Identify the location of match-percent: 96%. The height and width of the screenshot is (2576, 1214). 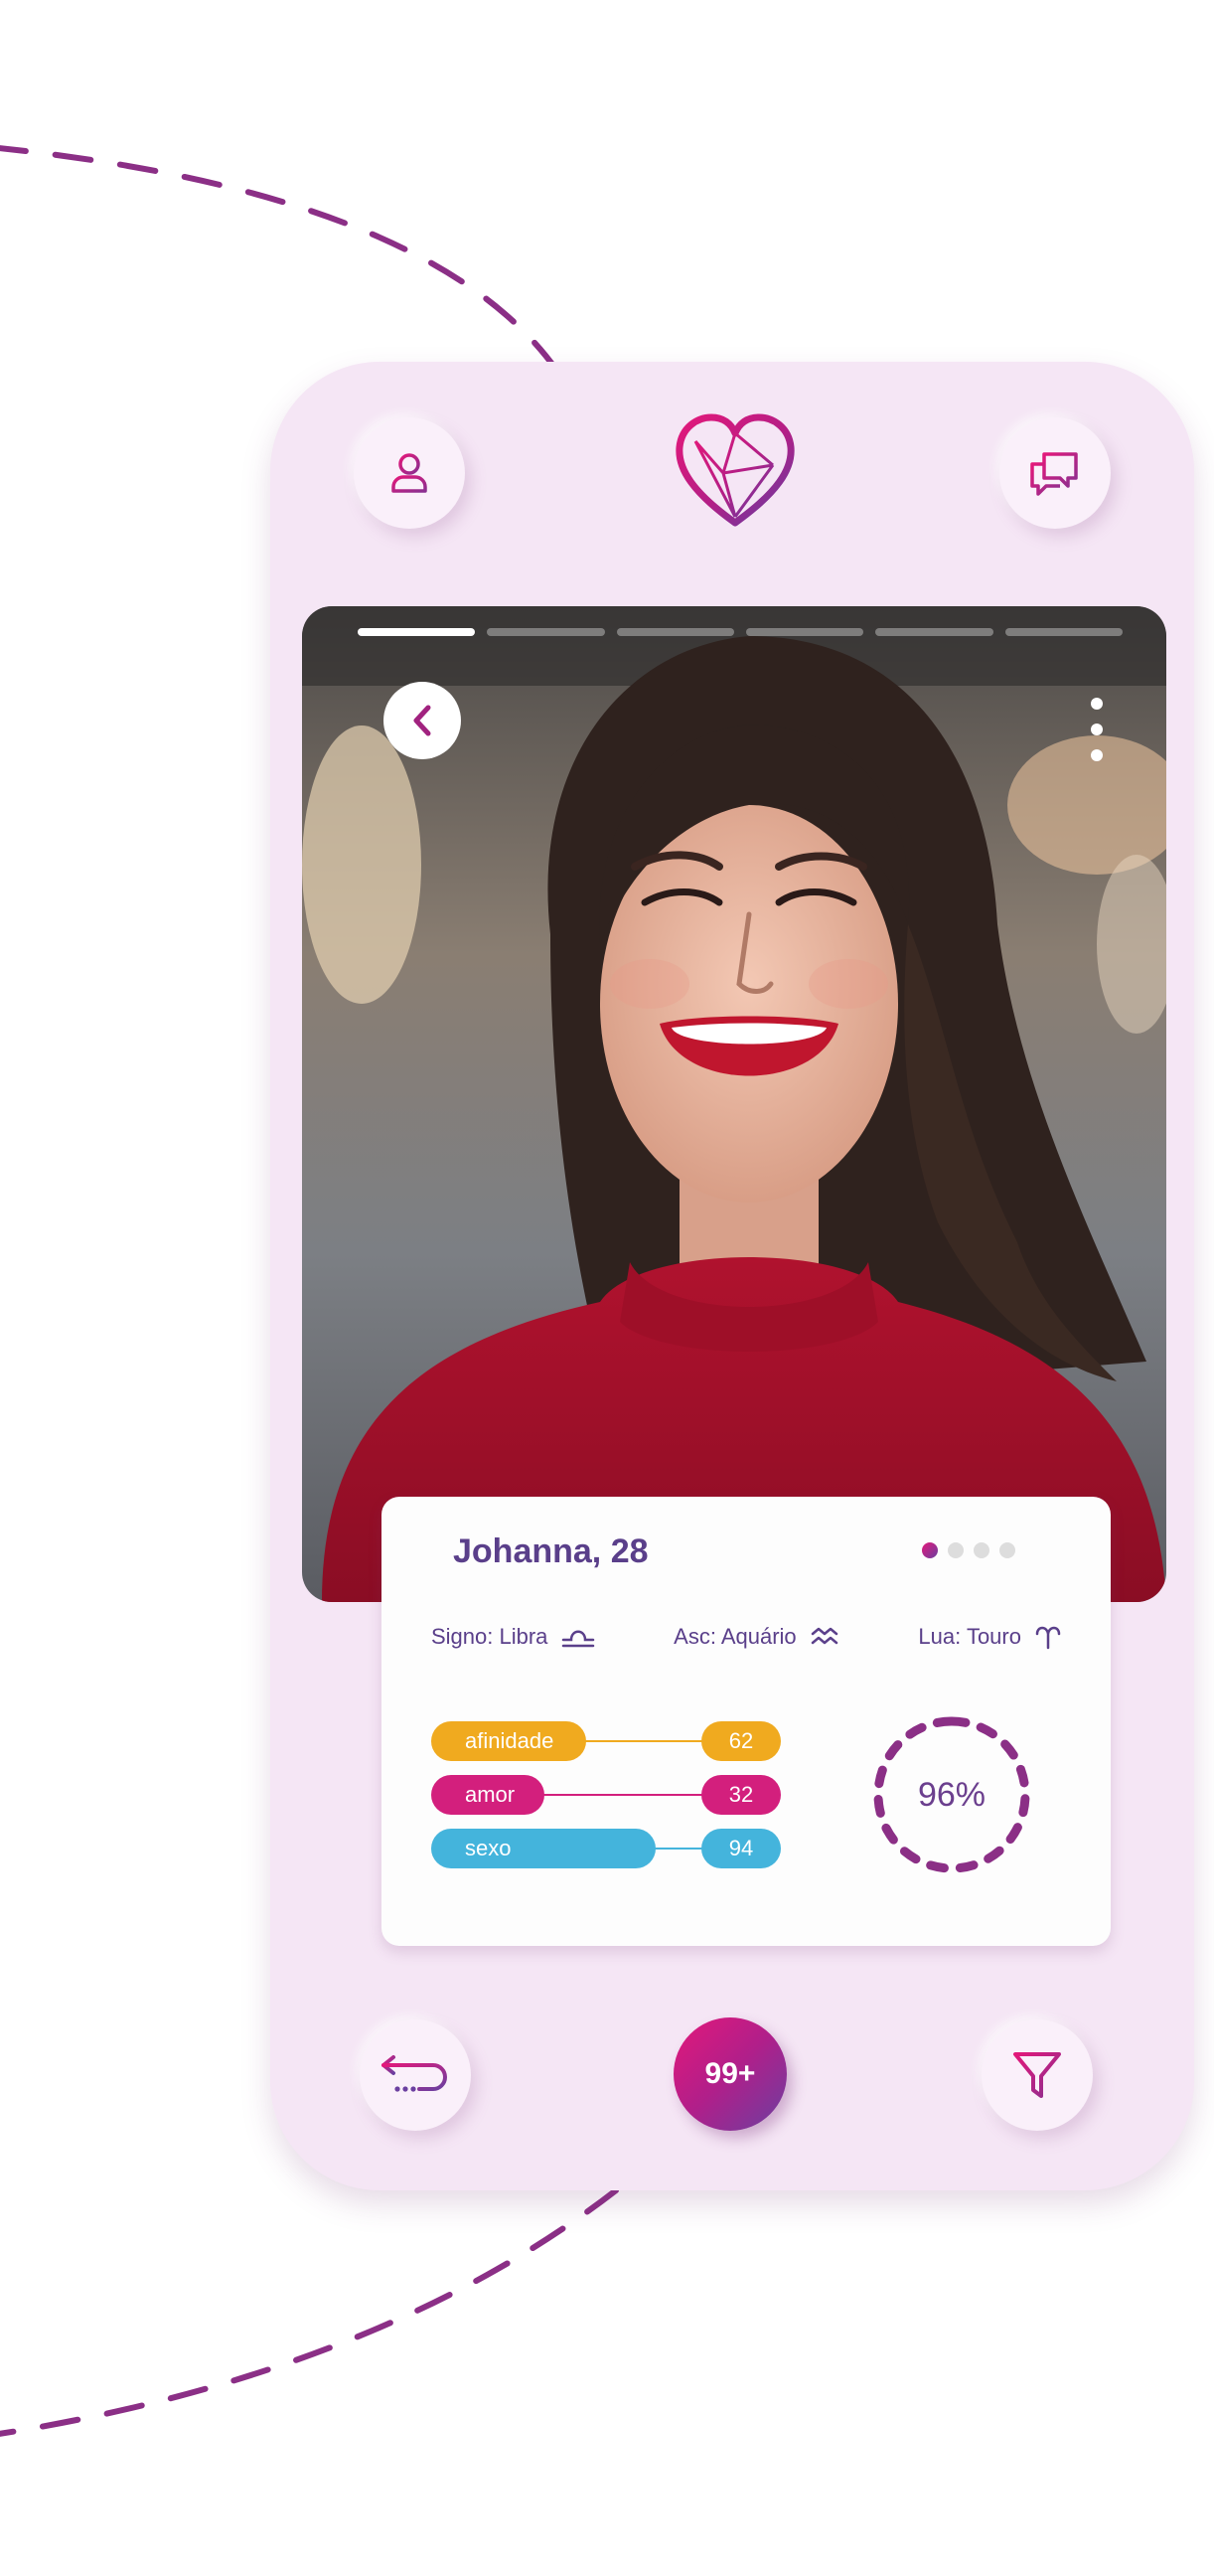
(952, 1794).